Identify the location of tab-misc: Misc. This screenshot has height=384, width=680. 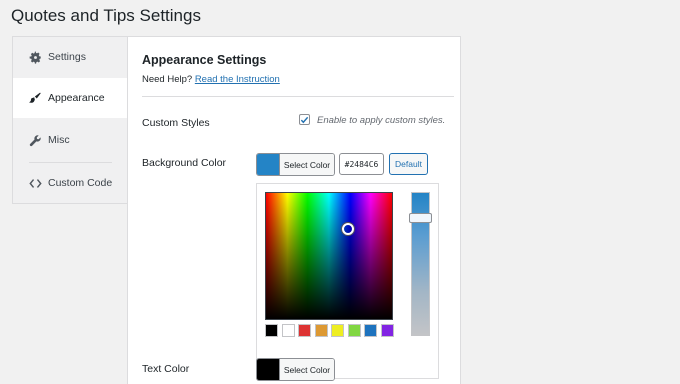
(70, 140).